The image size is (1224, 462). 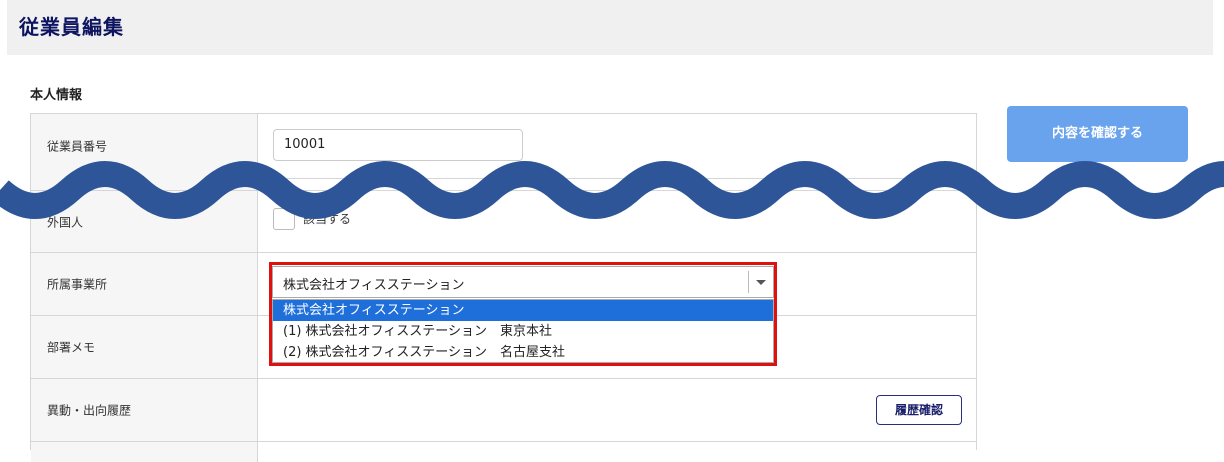 What do you see at coordinates (77, 284) in the screenshot?
I see `office-label: 所属事業所` at bounding box center [77, 284].